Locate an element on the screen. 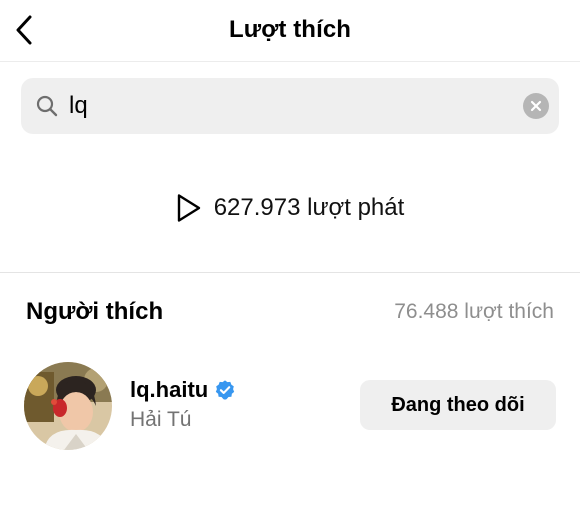  header: Lượt thích is located at coordinates (290, 31).